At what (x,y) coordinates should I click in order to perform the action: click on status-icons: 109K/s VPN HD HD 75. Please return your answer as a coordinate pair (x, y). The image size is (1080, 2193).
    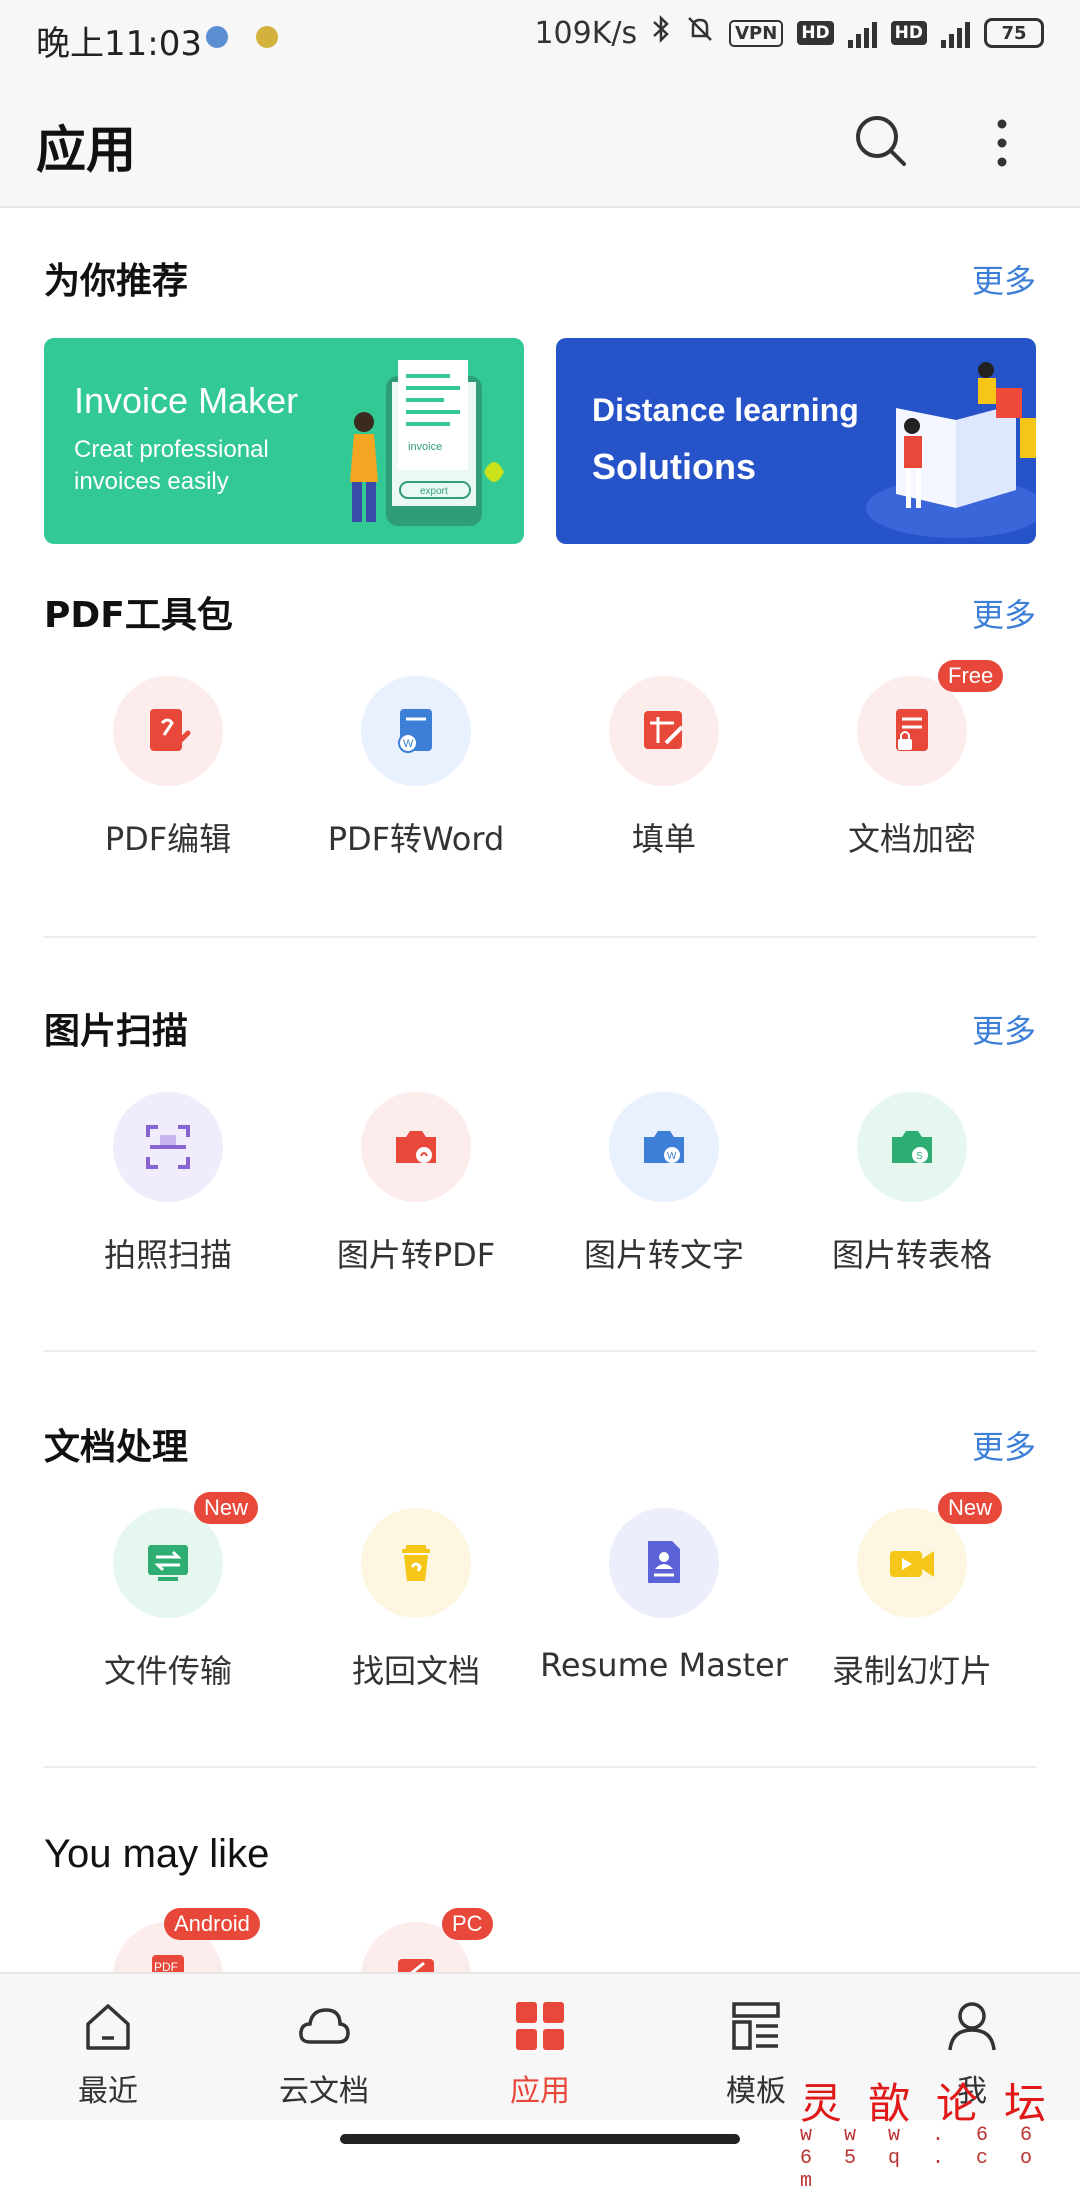
    Looking at the image, I should click on (789, 33).